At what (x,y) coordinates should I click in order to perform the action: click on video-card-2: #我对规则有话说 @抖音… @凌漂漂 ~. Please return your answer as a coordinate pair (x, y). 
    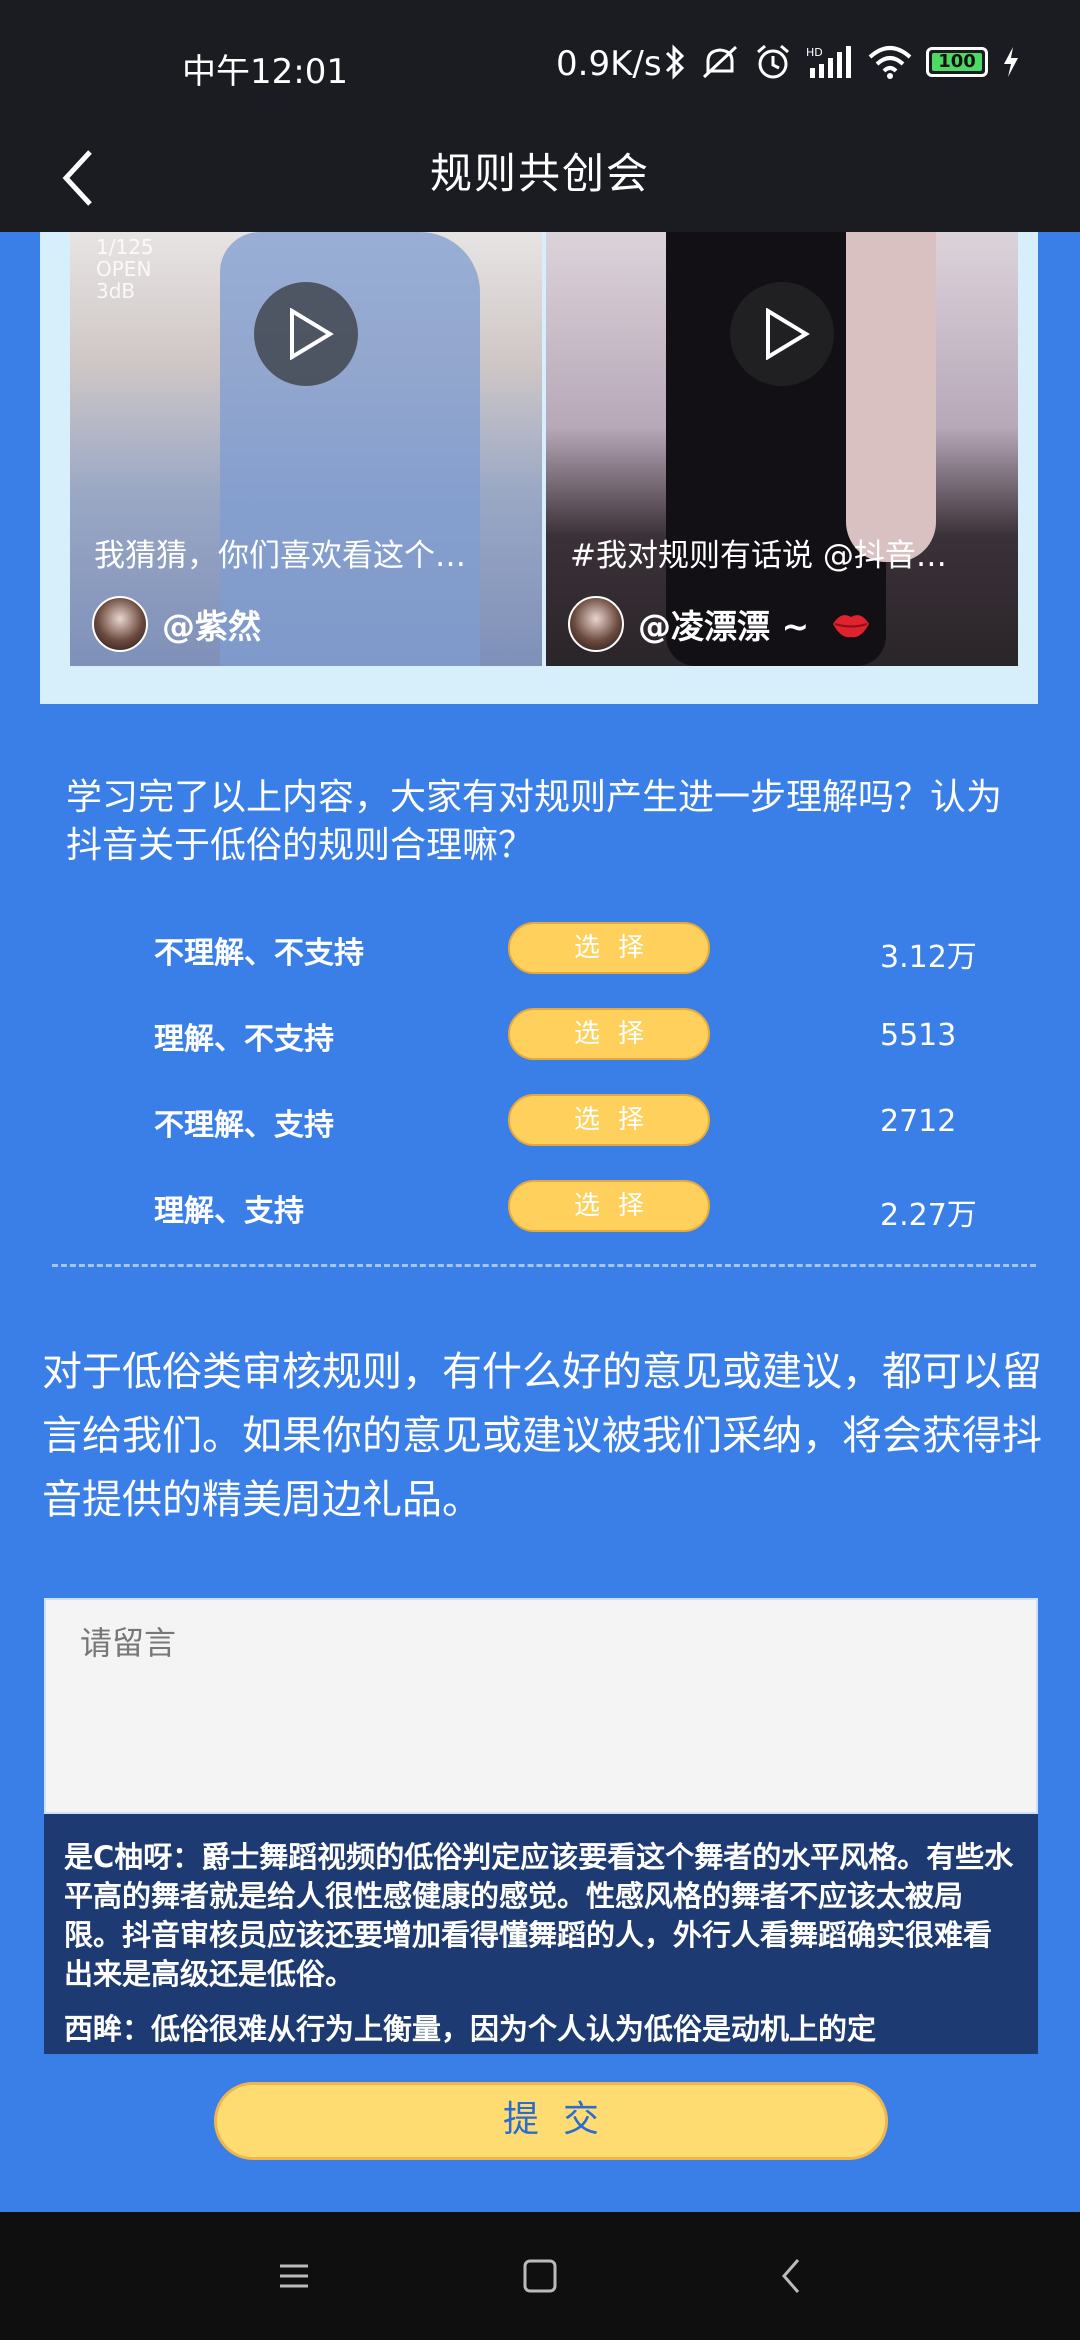
    Looking at the image, I should click on (782, 449).